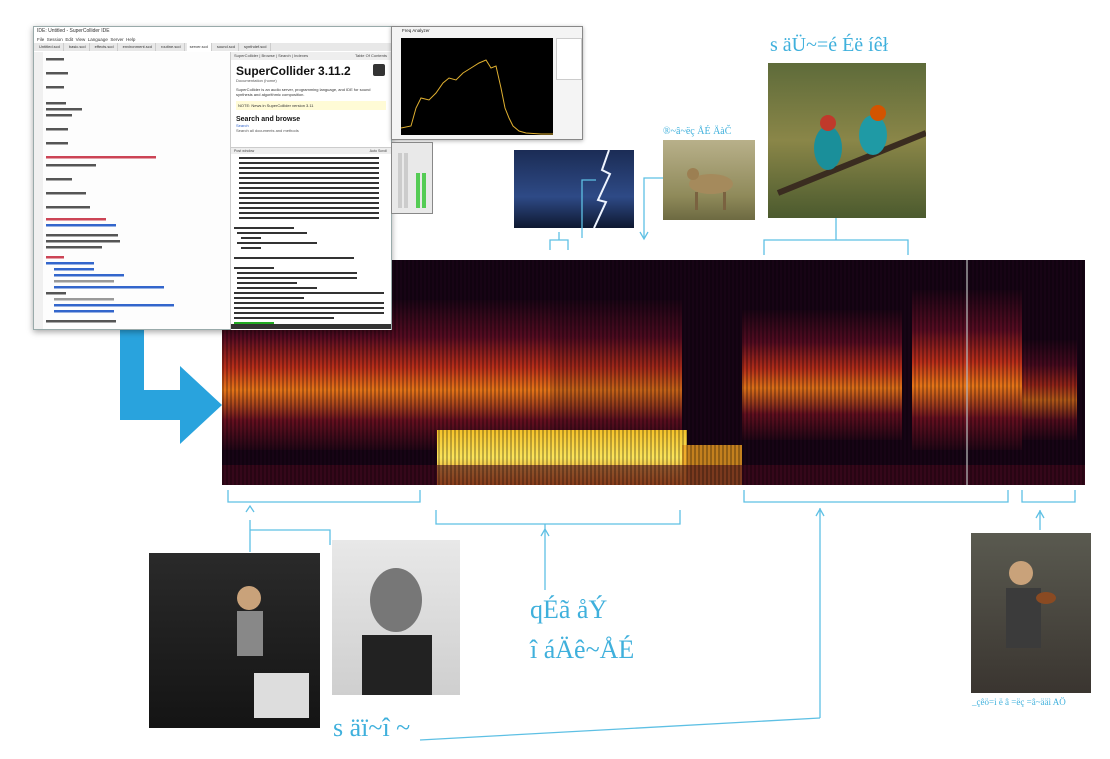  What do you see at coordinates (697, 131) in the screenshot?
I see `label-jackal: ®~â~ëç ÅÉ ÄàČ` at bounding box center [697, 131].